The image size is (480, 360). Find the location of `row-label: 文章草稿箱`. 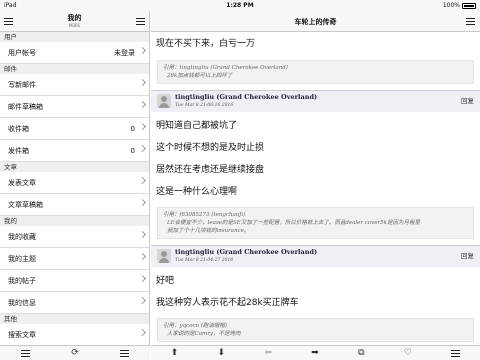

row-label: 文章草稿箱 is located at coordinates (25, 204).